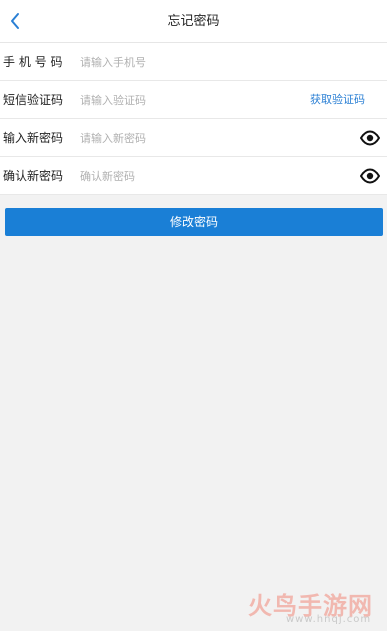 The height and width of the screenshot is (631, 387). I want to click on confirm-password-row: 确认新密码, so click(193, 176).